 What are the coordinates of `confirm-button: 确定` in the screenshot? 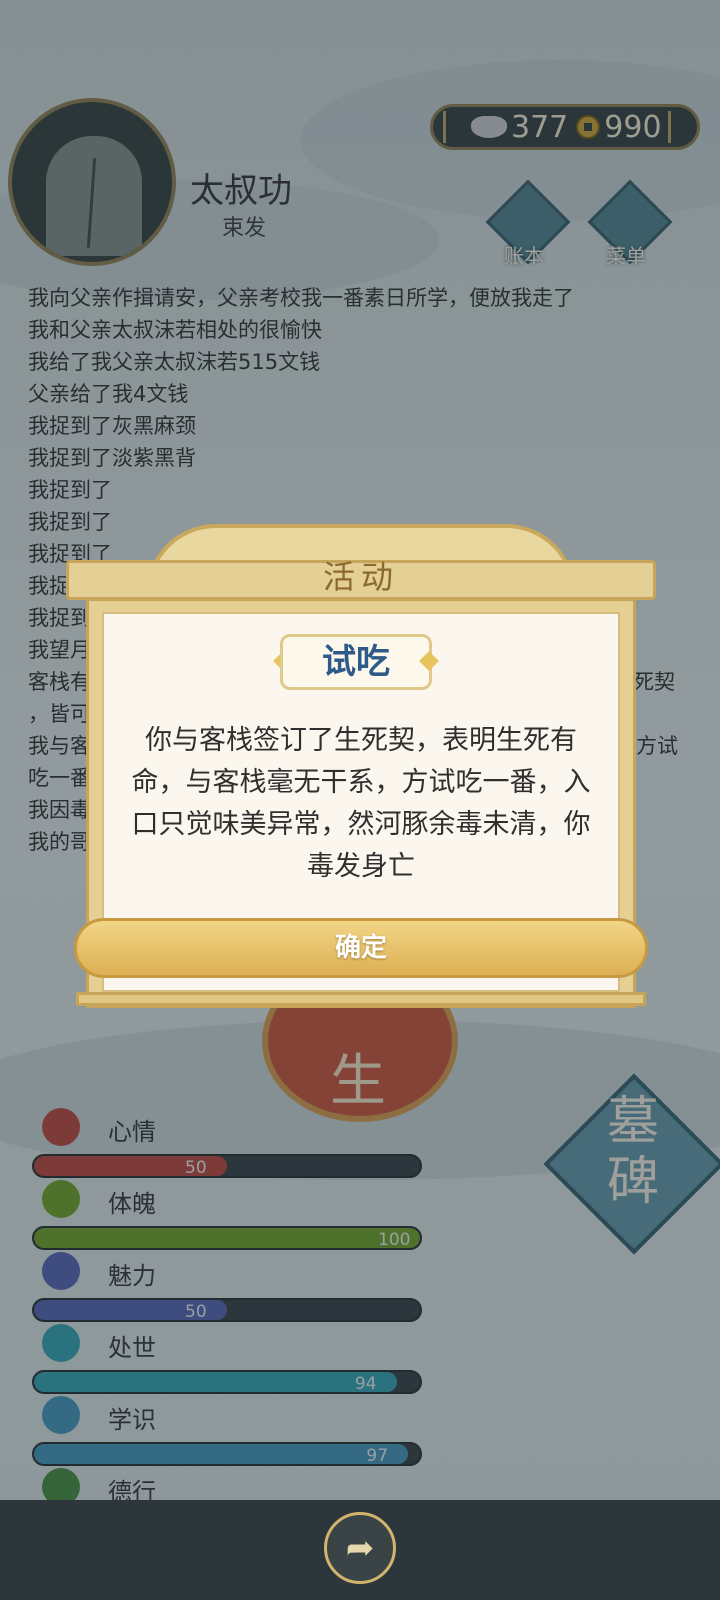 It's located at (361, 948).